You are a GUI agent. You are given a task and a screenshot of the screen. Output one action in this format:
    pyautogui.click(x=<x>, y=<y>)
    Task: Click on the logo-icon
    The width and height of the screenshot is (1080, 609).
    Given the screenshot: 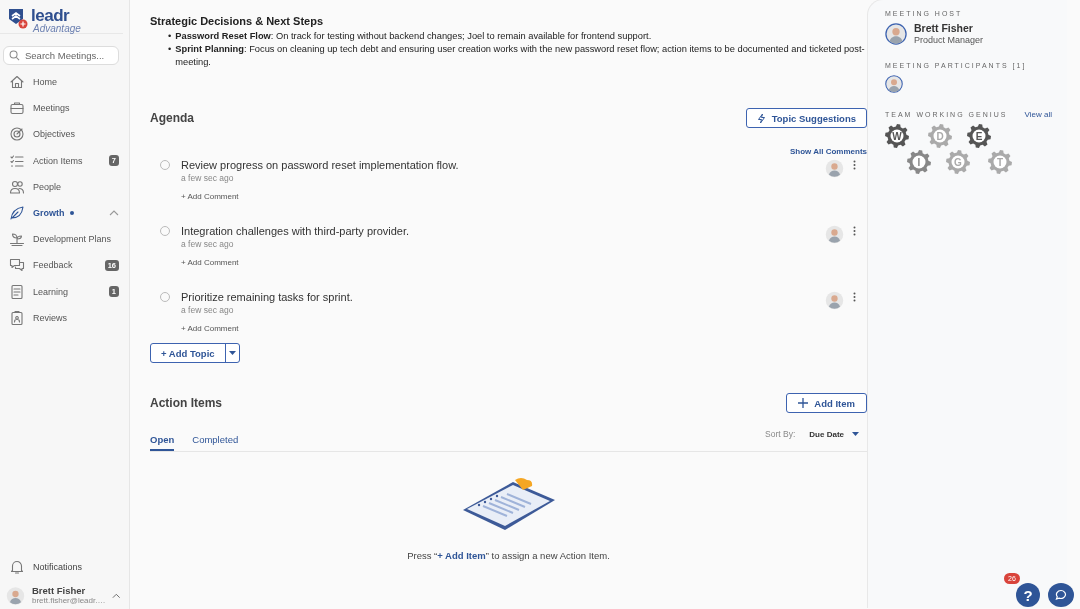 What is the action you would take?
    pyautogui.click(x=18, y=19)
    